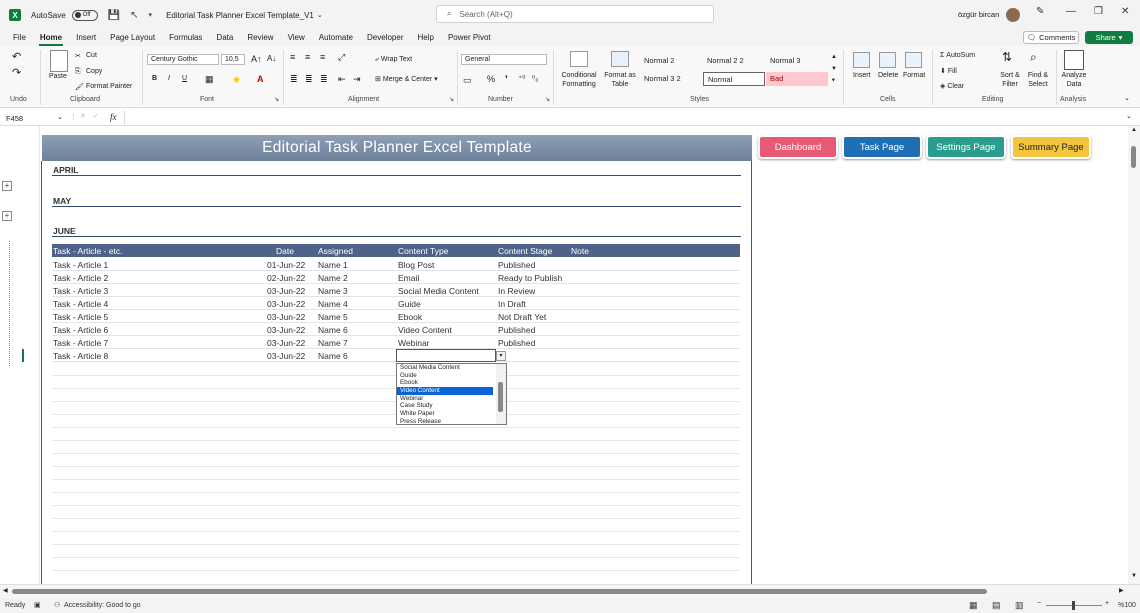 The width and height of the screenshot is (1140, 613). I want to click on styles-scroll-up-icon: ▲, so click(834, 57).